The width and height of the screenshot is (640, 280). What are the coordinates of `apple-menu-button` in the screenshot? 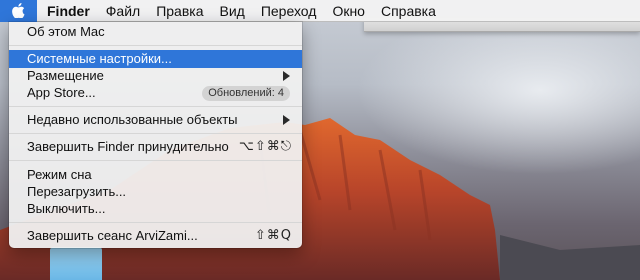 It's located at (18, 11).